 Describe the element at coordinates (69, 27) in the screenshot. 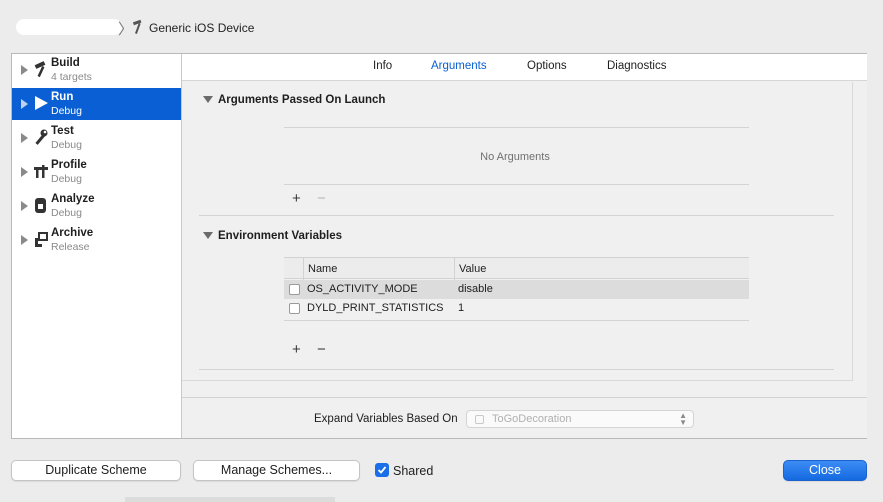

I see `scheme-name-redacted` at that location.